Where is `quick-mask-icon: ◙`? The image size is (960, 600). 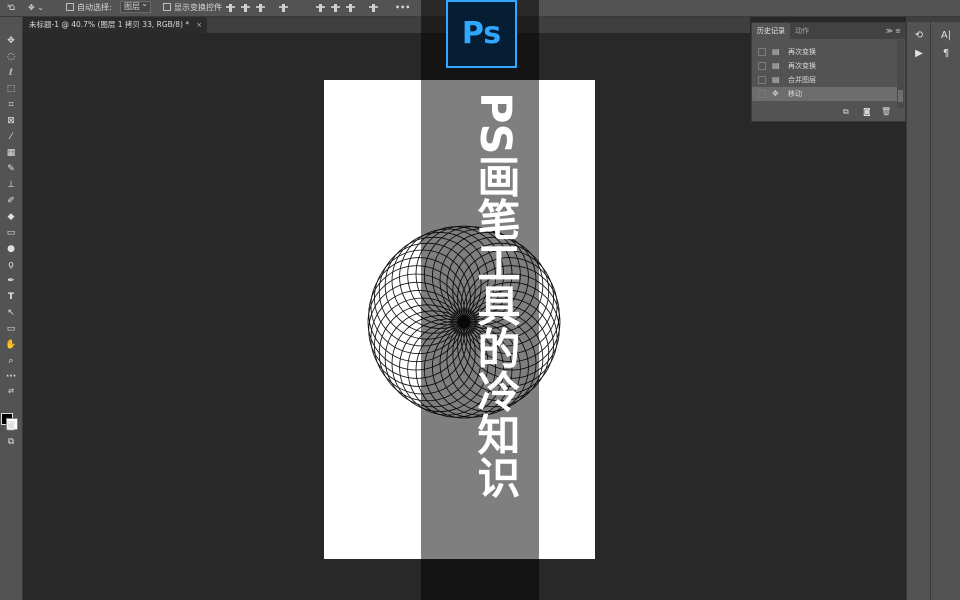 quick-mask-icon: ◙ is located at coordinates (11, 426).